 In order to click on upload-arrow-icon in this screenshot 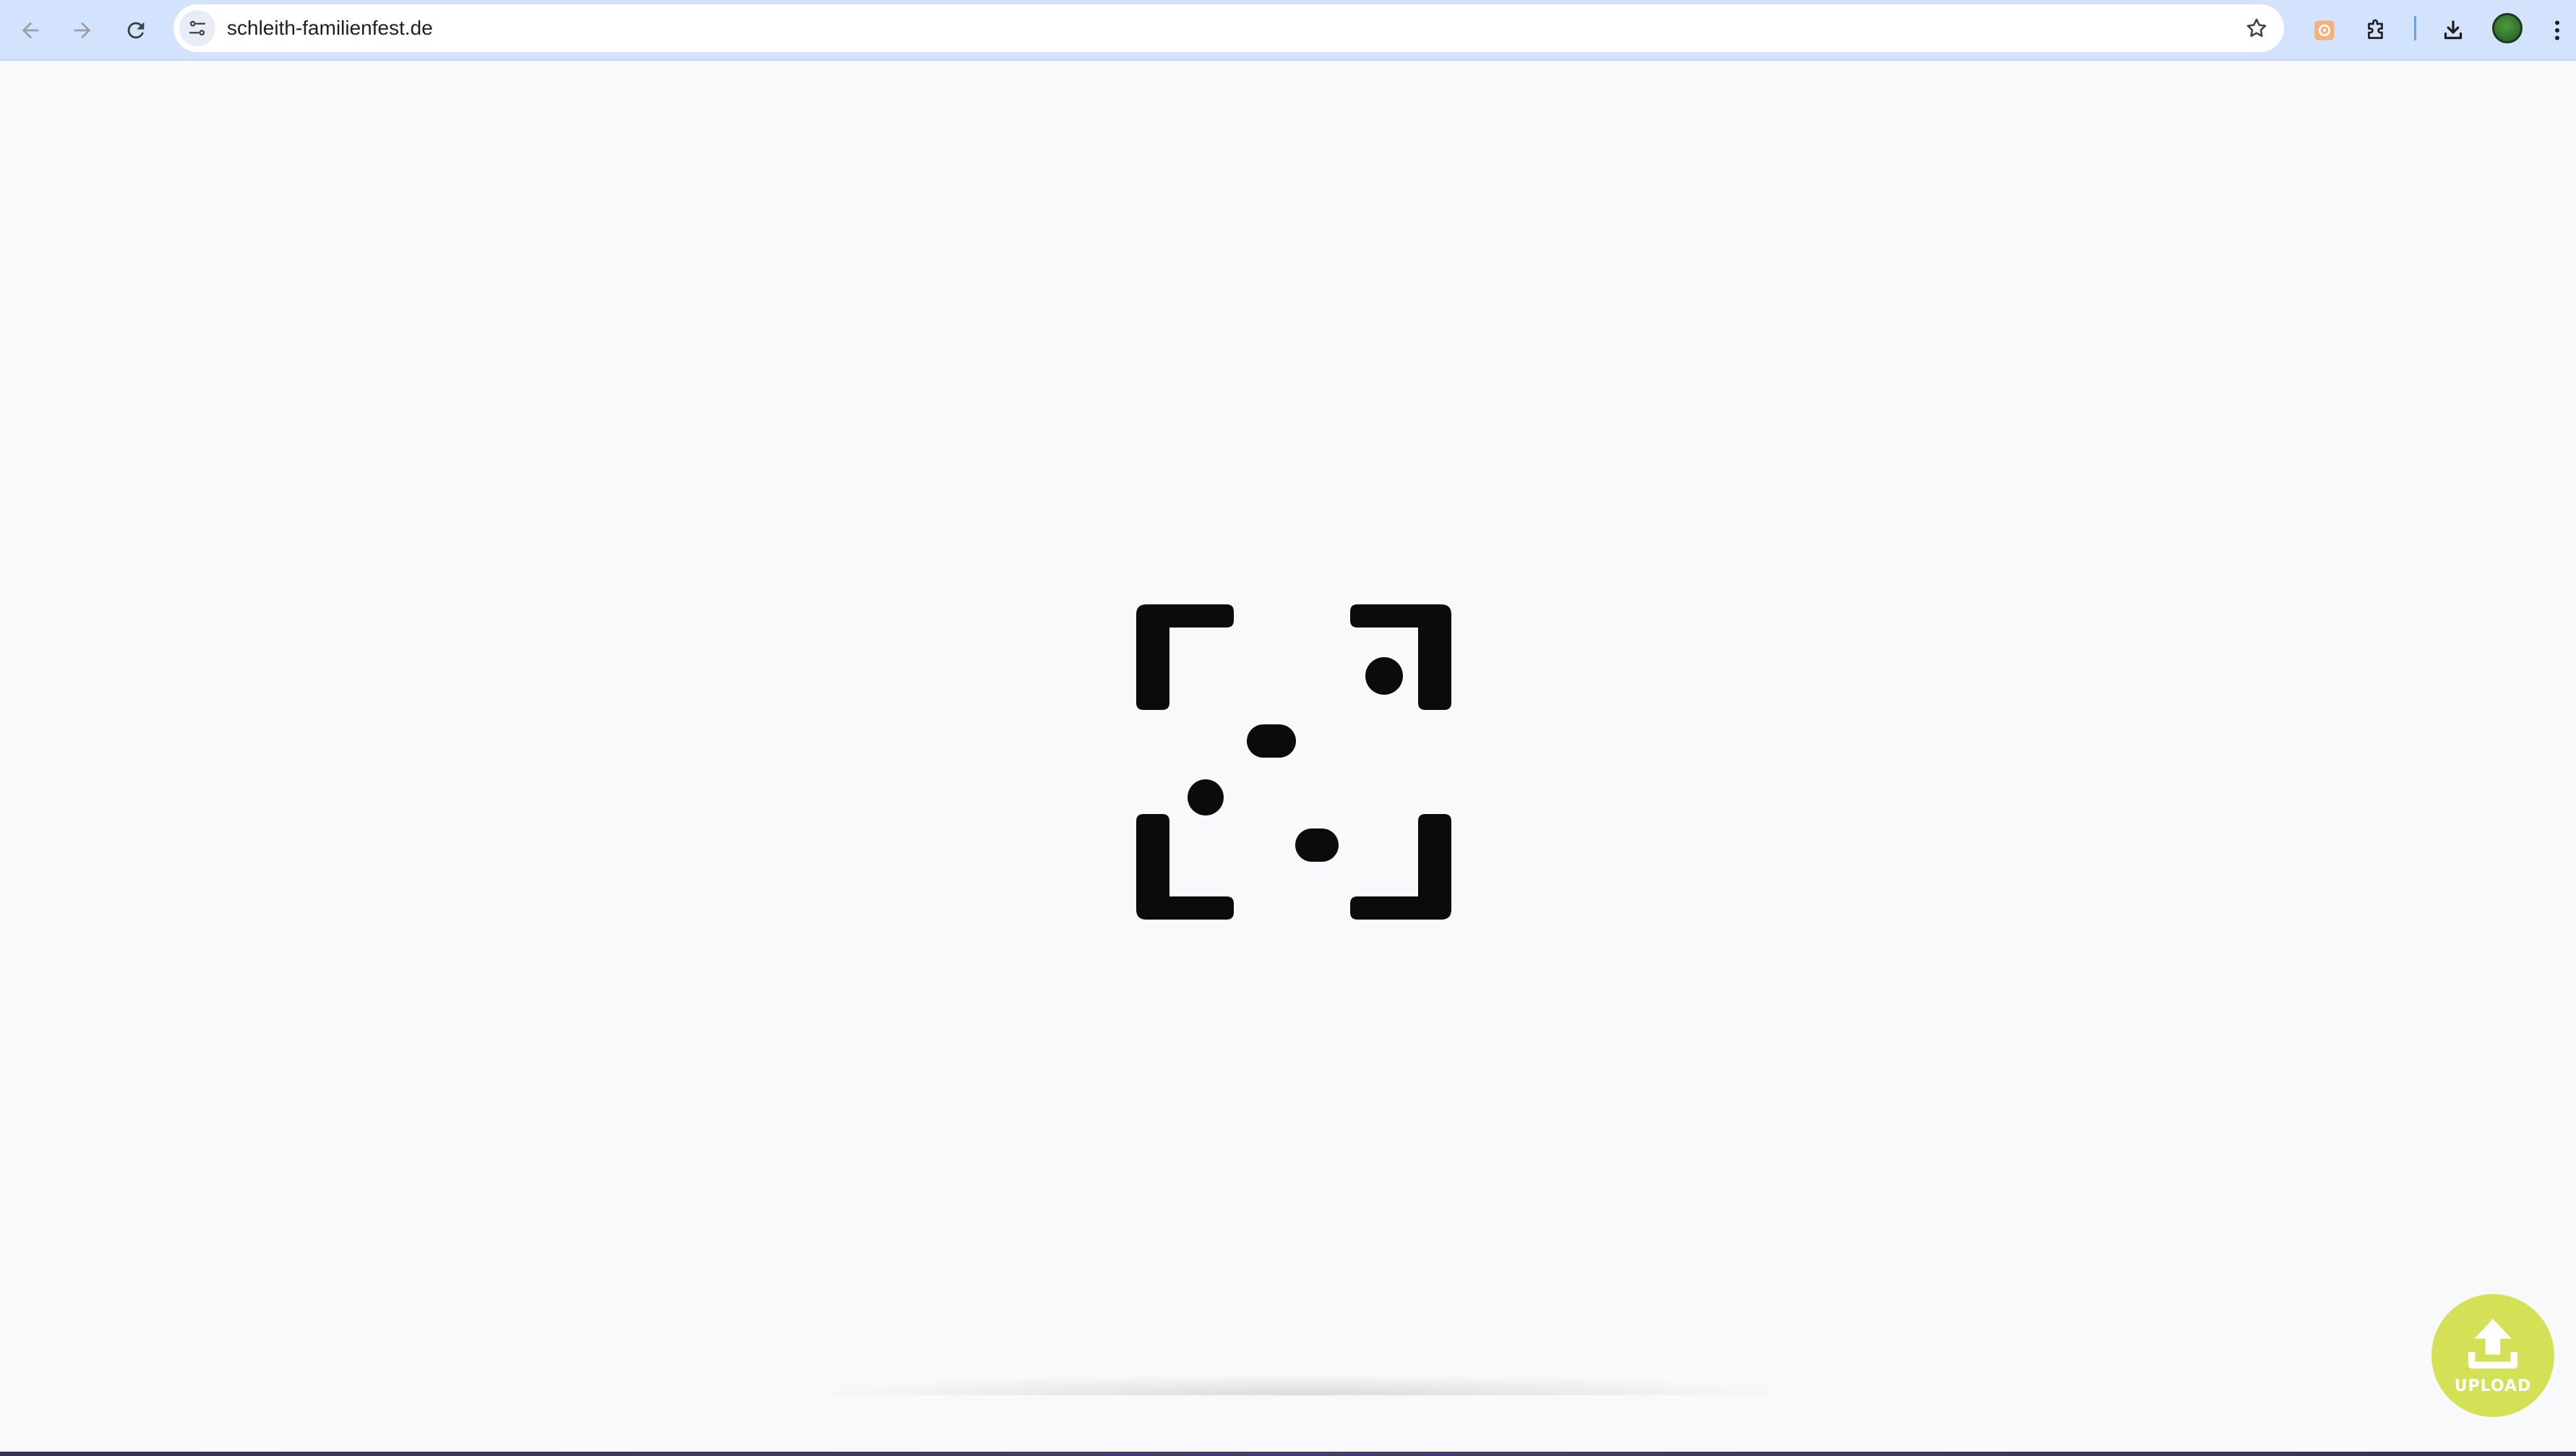, I will do `click(2493, 1343)`.